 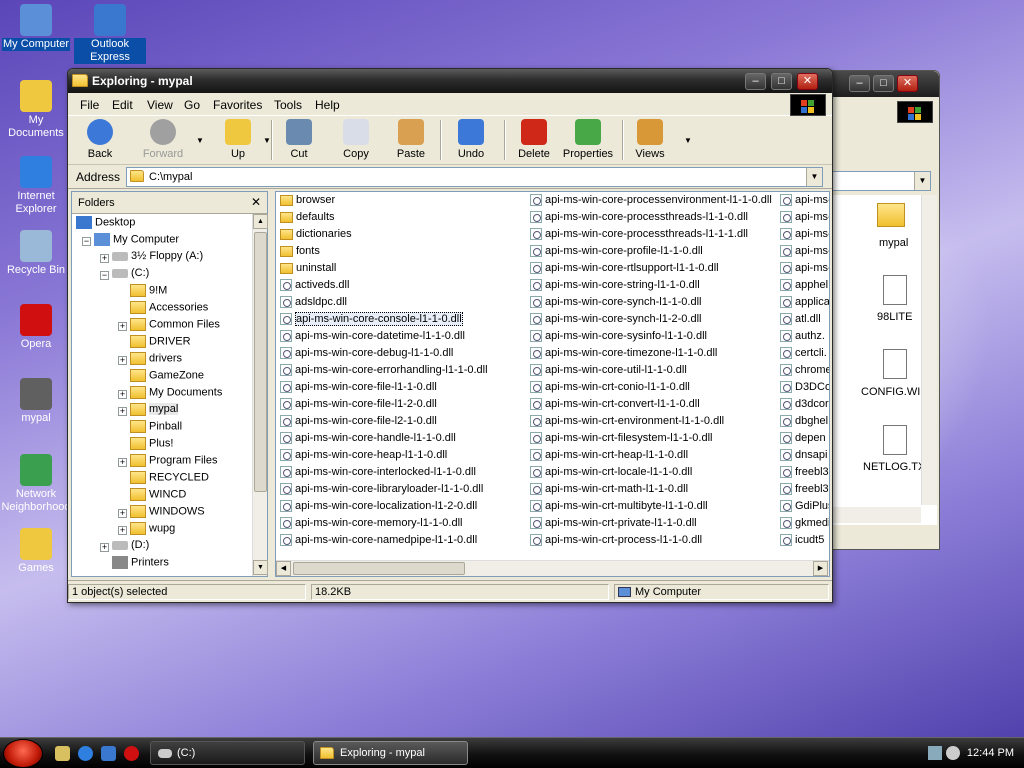 I want to click on tree-item: DRIVER, so click(x=160, y=343).